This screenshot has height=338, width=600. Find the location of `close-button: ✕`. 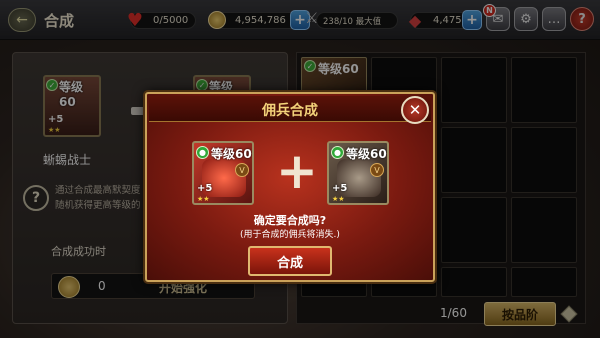

close-button: ✕ is located at coordinates (415, 110).